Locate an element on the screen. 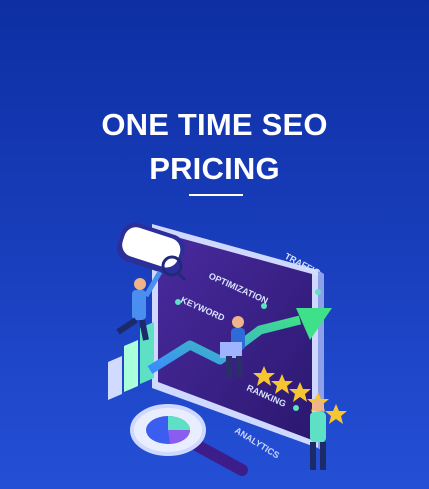 Image resolution: width=429 pixels, height=489 pixels. title-line-1: ONE TIME SEO is located at coordinates (214, 124).